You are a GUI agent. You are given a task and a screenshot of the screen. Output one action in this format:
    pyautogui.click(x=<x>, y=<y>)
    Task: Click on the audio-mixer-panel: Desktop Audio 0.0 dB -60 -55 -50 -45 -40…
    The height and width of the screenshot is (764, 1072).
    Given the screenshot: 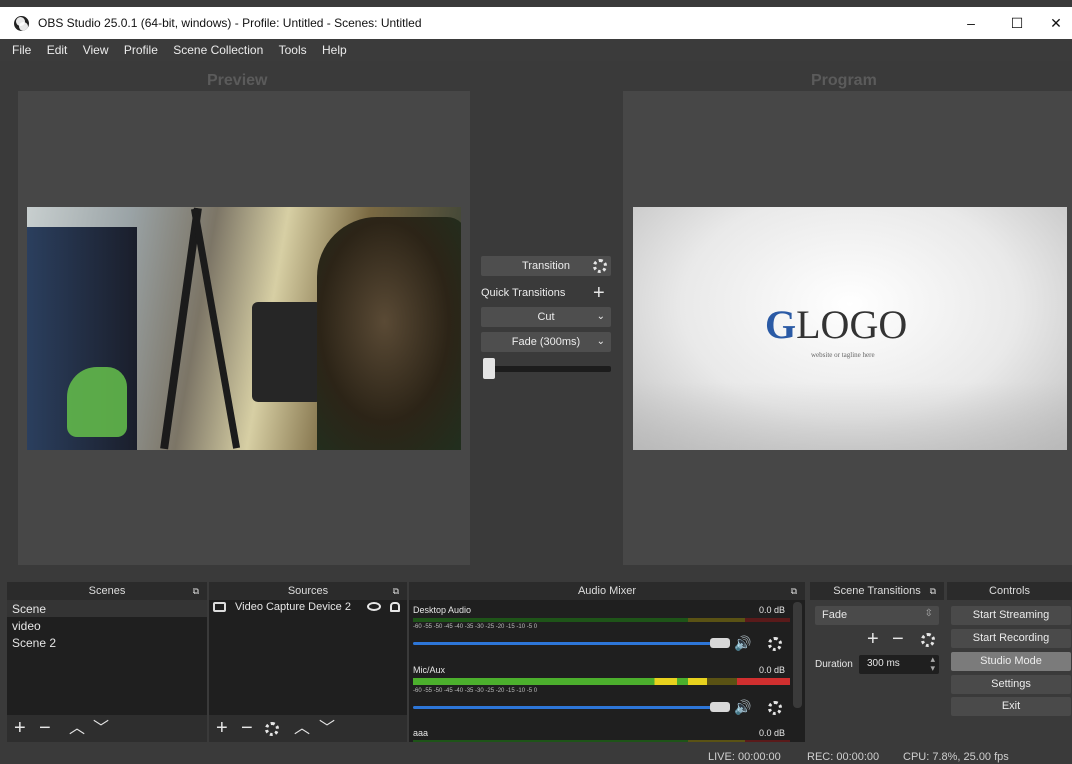 What is the action you would take?
    pyautogui.click(x=607, y=671)
    